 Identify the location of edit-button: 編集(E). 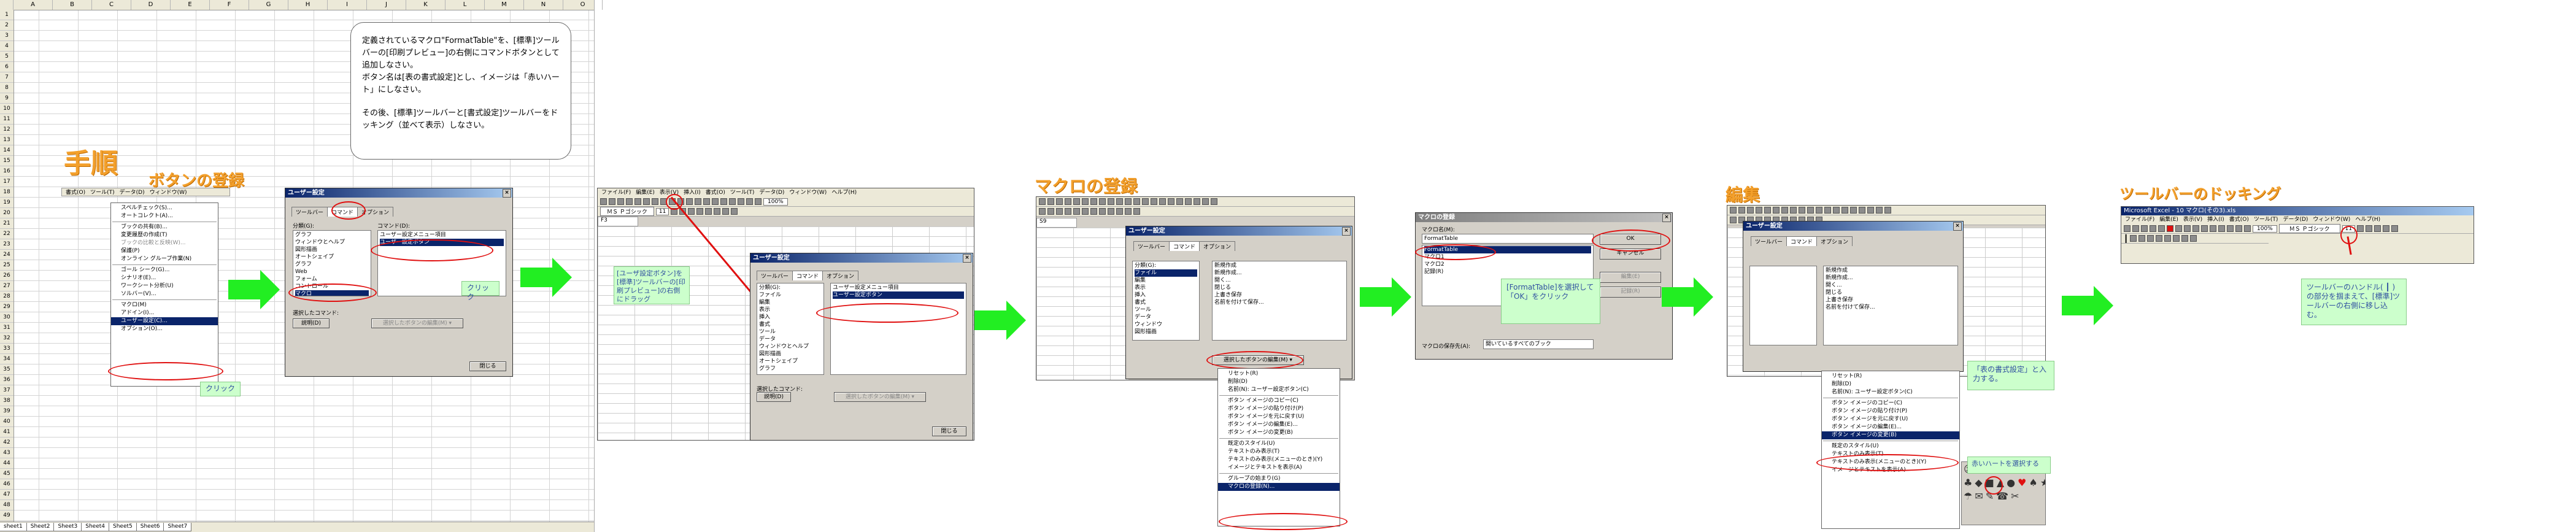
(1630, 277).